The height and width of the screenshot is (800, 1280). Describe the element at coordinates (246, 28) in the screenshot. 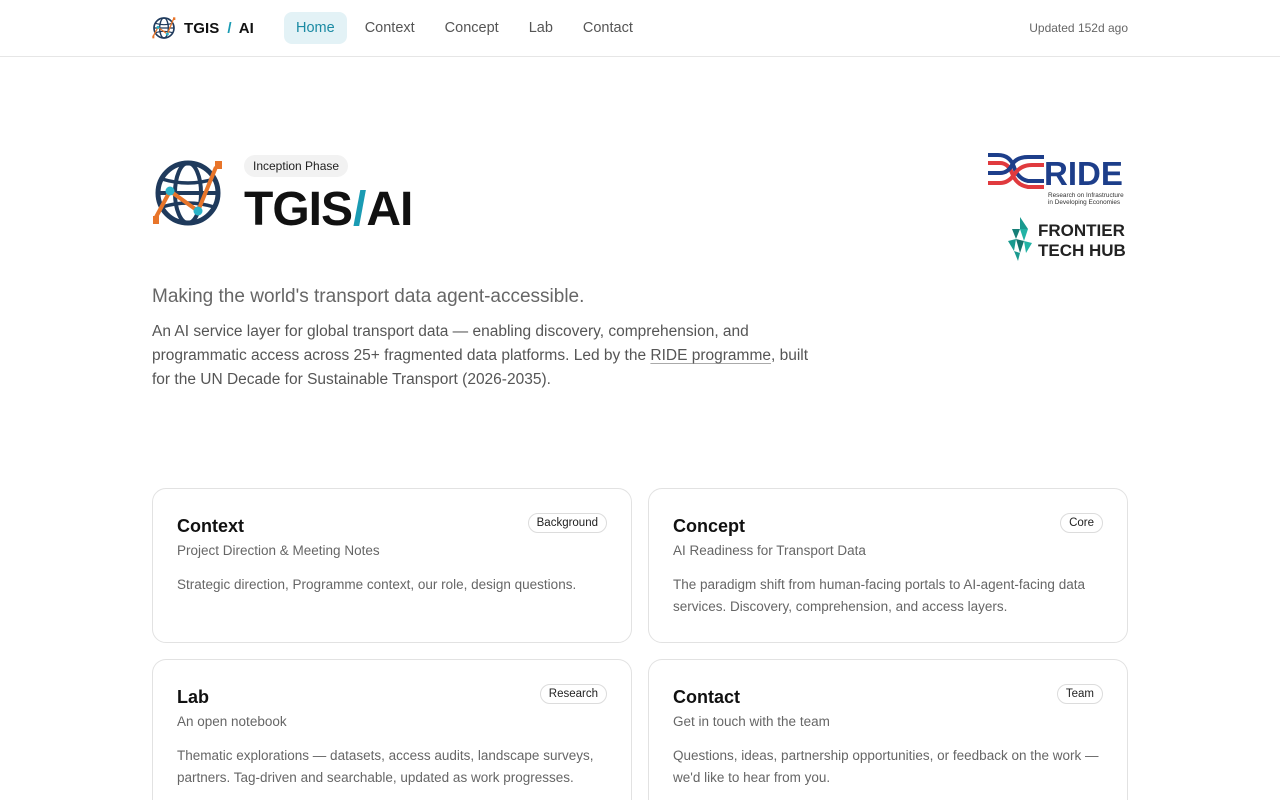

I see `brand-name-right: AI` at that location.